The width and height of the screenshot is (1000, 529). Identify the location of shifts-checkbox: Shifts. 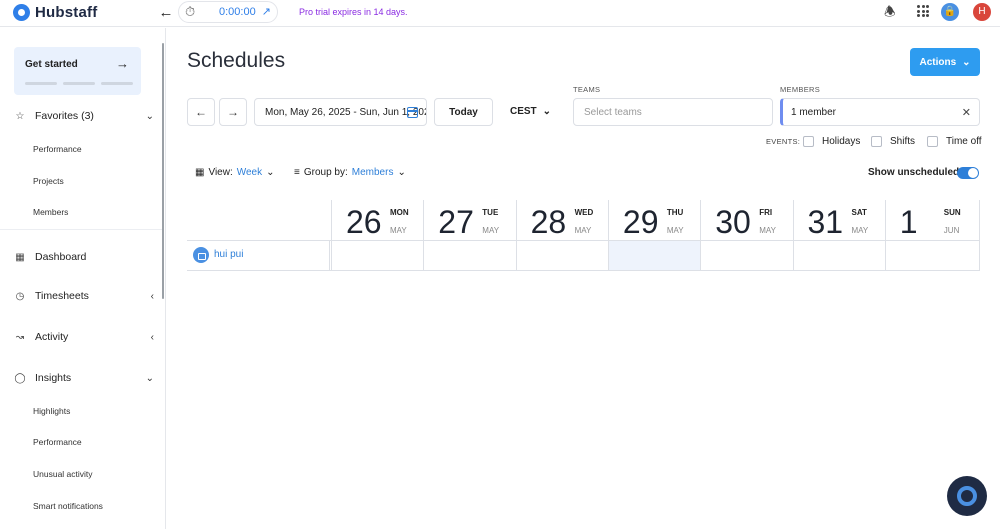
(893, 141).